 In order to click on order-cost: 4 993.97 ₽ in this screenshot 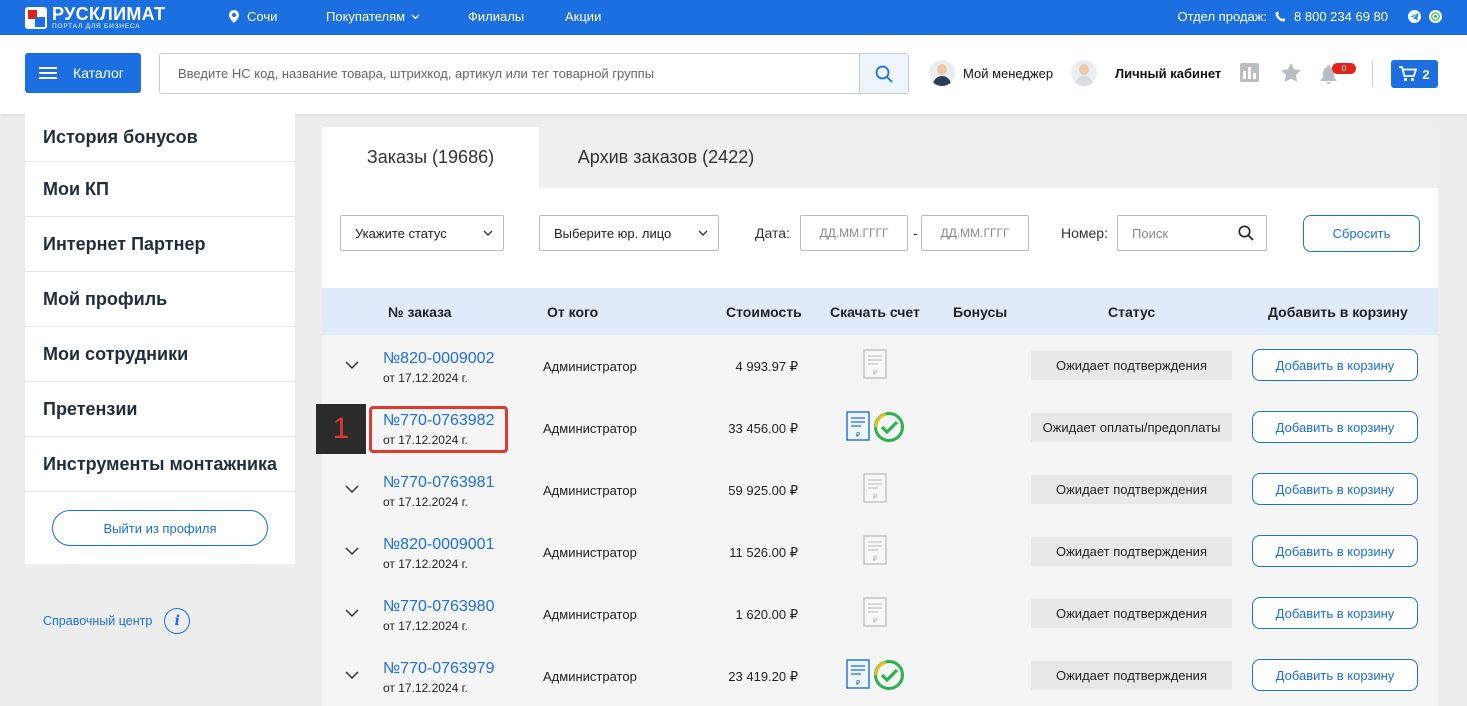, I will do `click(767, 366)`.